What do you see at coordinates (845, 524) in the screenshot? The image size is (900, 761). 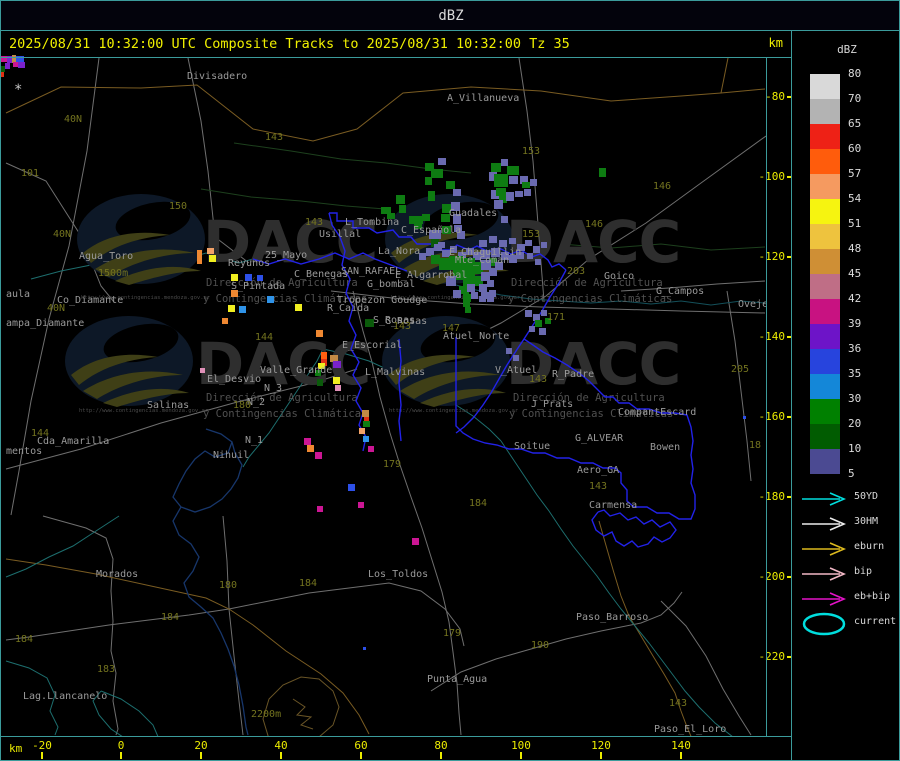 I see `legend-marker-row: 30HM` at bounding box center [845, 524].